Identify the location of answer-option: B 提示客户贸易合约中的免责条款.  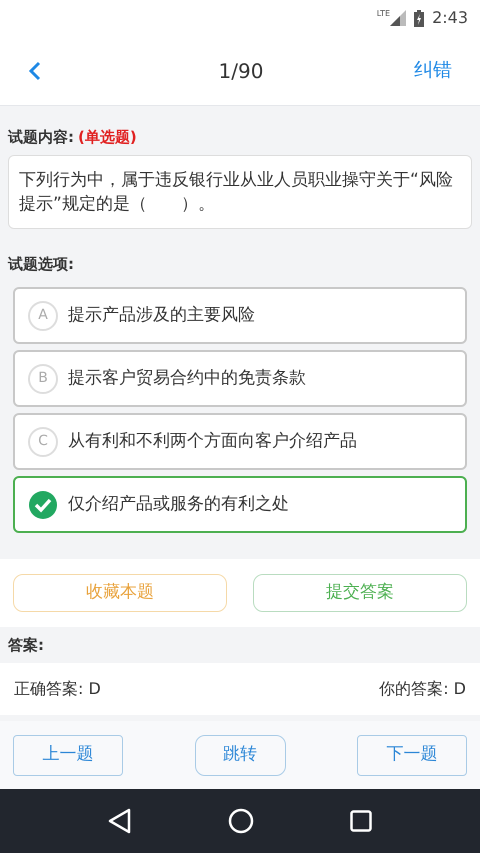
(240, 378).